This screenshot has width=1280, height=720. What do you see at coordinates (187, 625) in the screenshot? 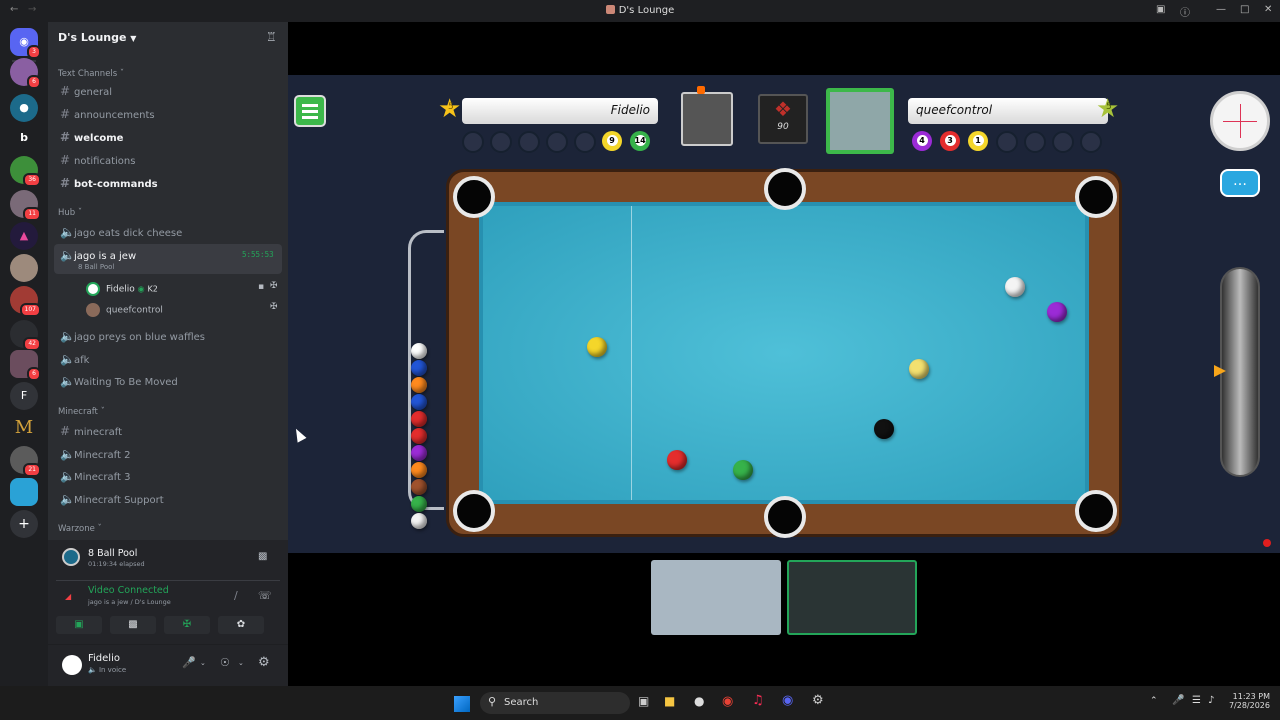
I see `activities-button: ✠` at bounding box center [187, 625].